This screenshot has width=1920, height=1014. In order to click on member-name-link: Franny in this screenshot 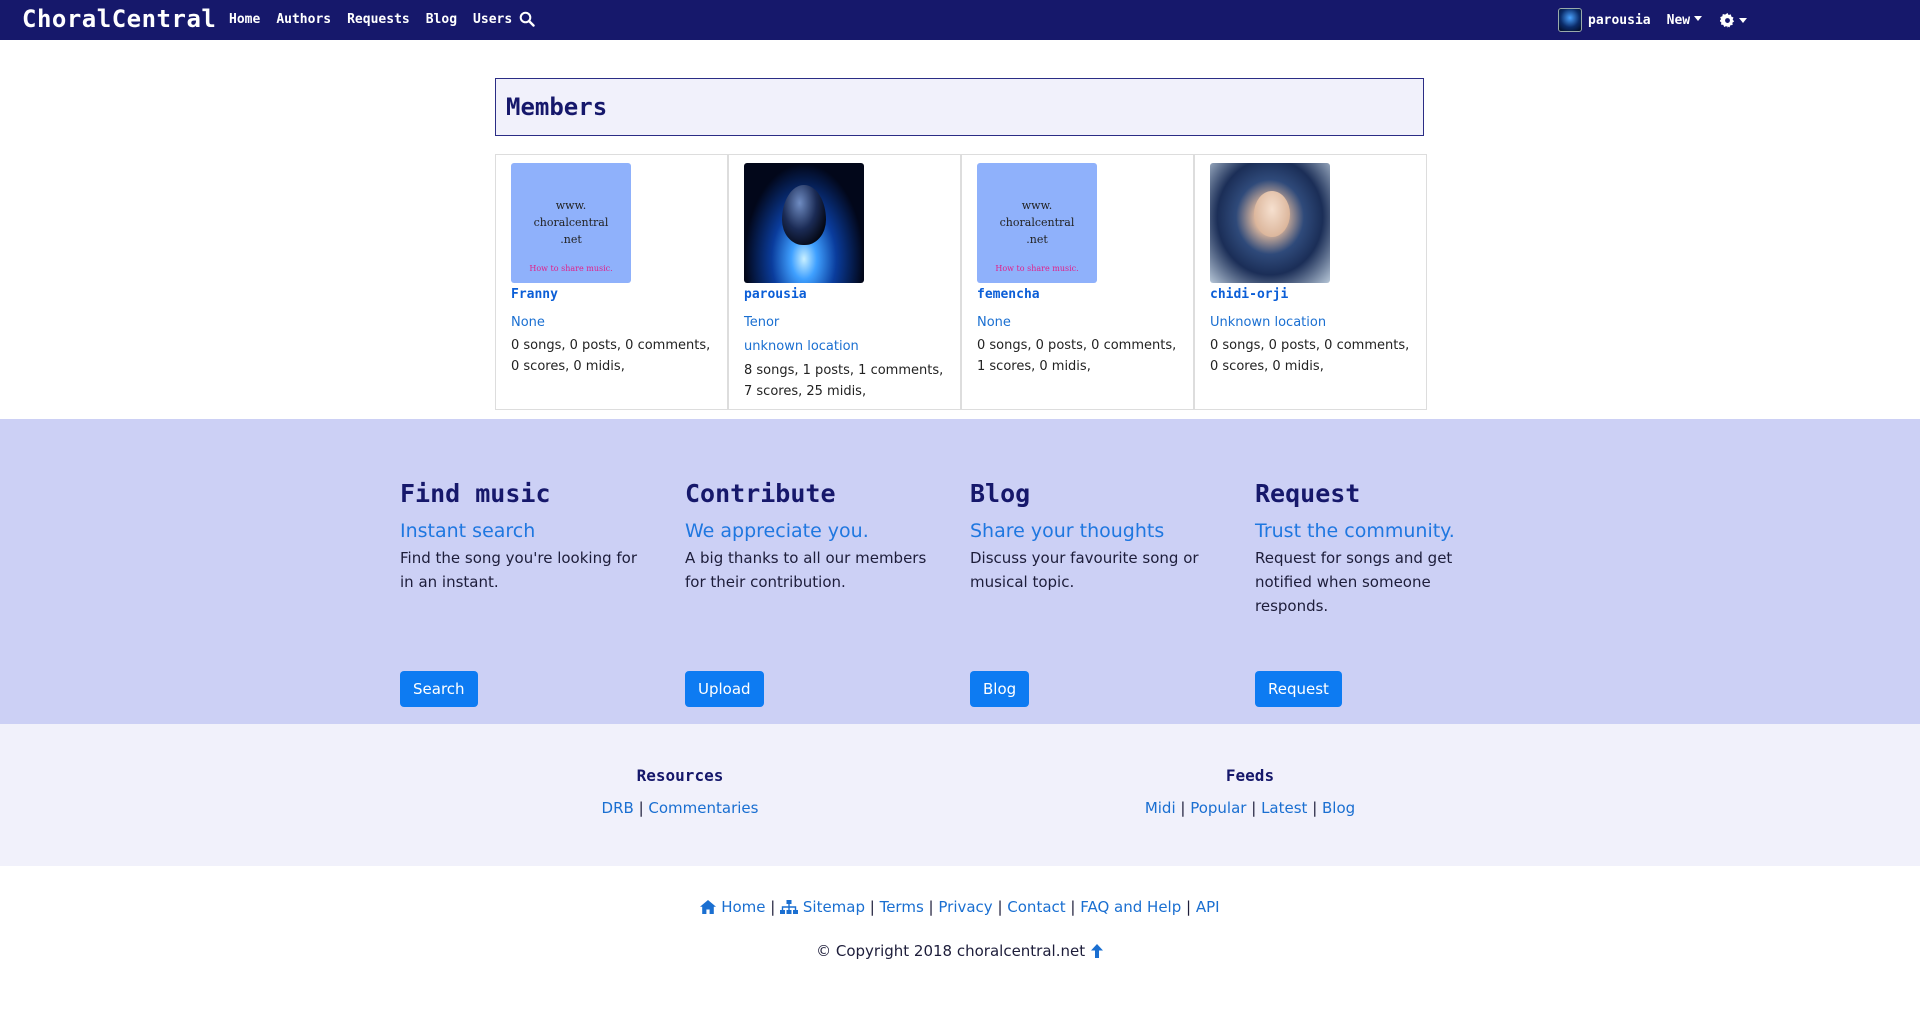, I will do `click(534, 294)`.